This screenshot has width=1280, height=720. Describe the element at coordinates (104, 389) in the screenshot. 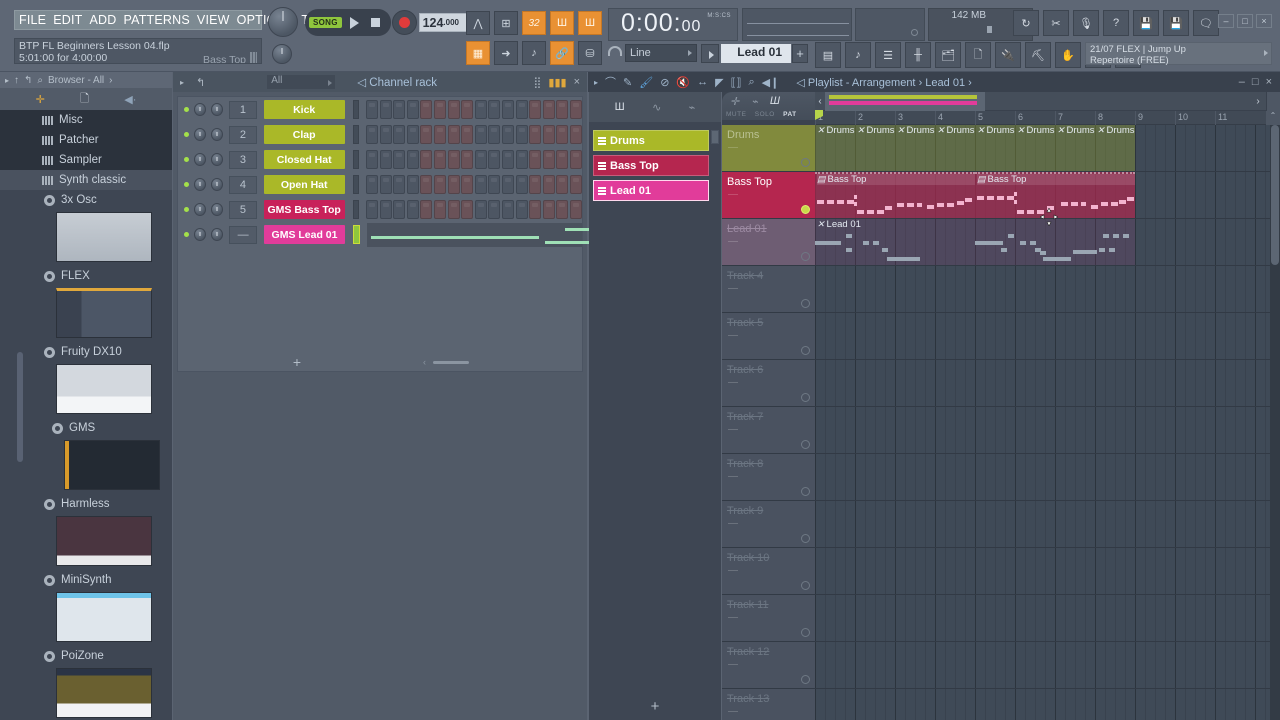

I see `plugin-thumbnail-fruity-dx10` at that location.